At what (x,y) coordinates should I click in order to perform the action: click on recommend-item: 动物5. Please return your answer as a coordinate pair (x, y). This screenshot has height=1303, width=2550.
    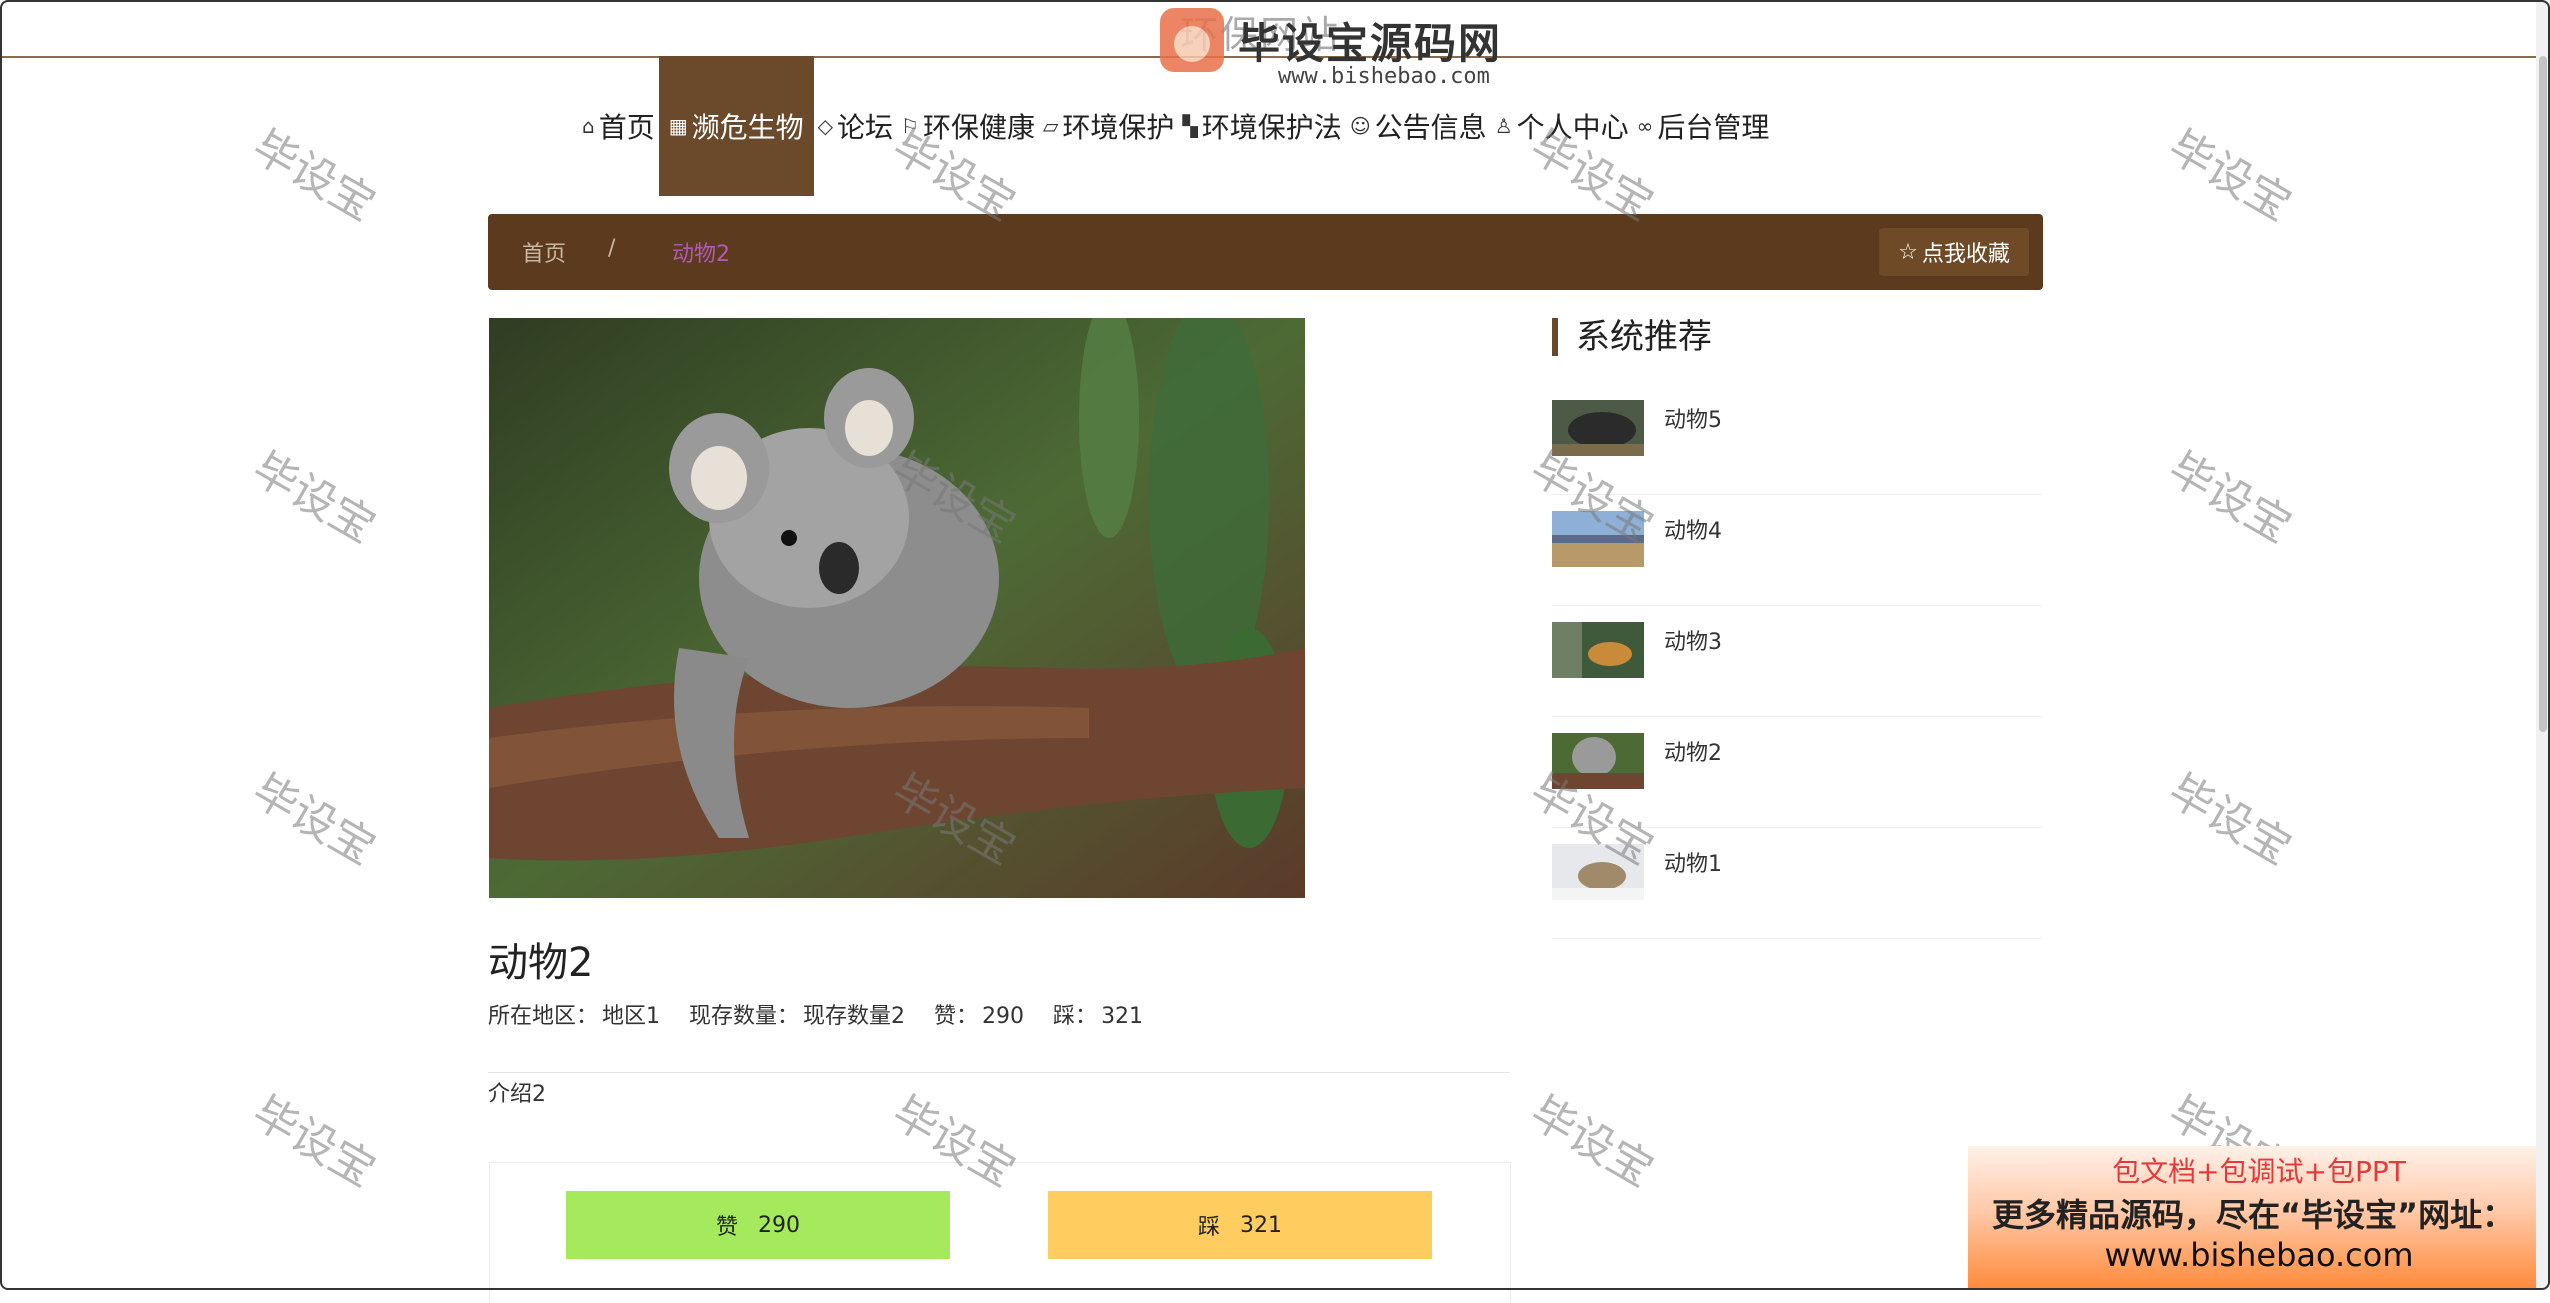
    Looking at the image, I should click on (1797, 439).